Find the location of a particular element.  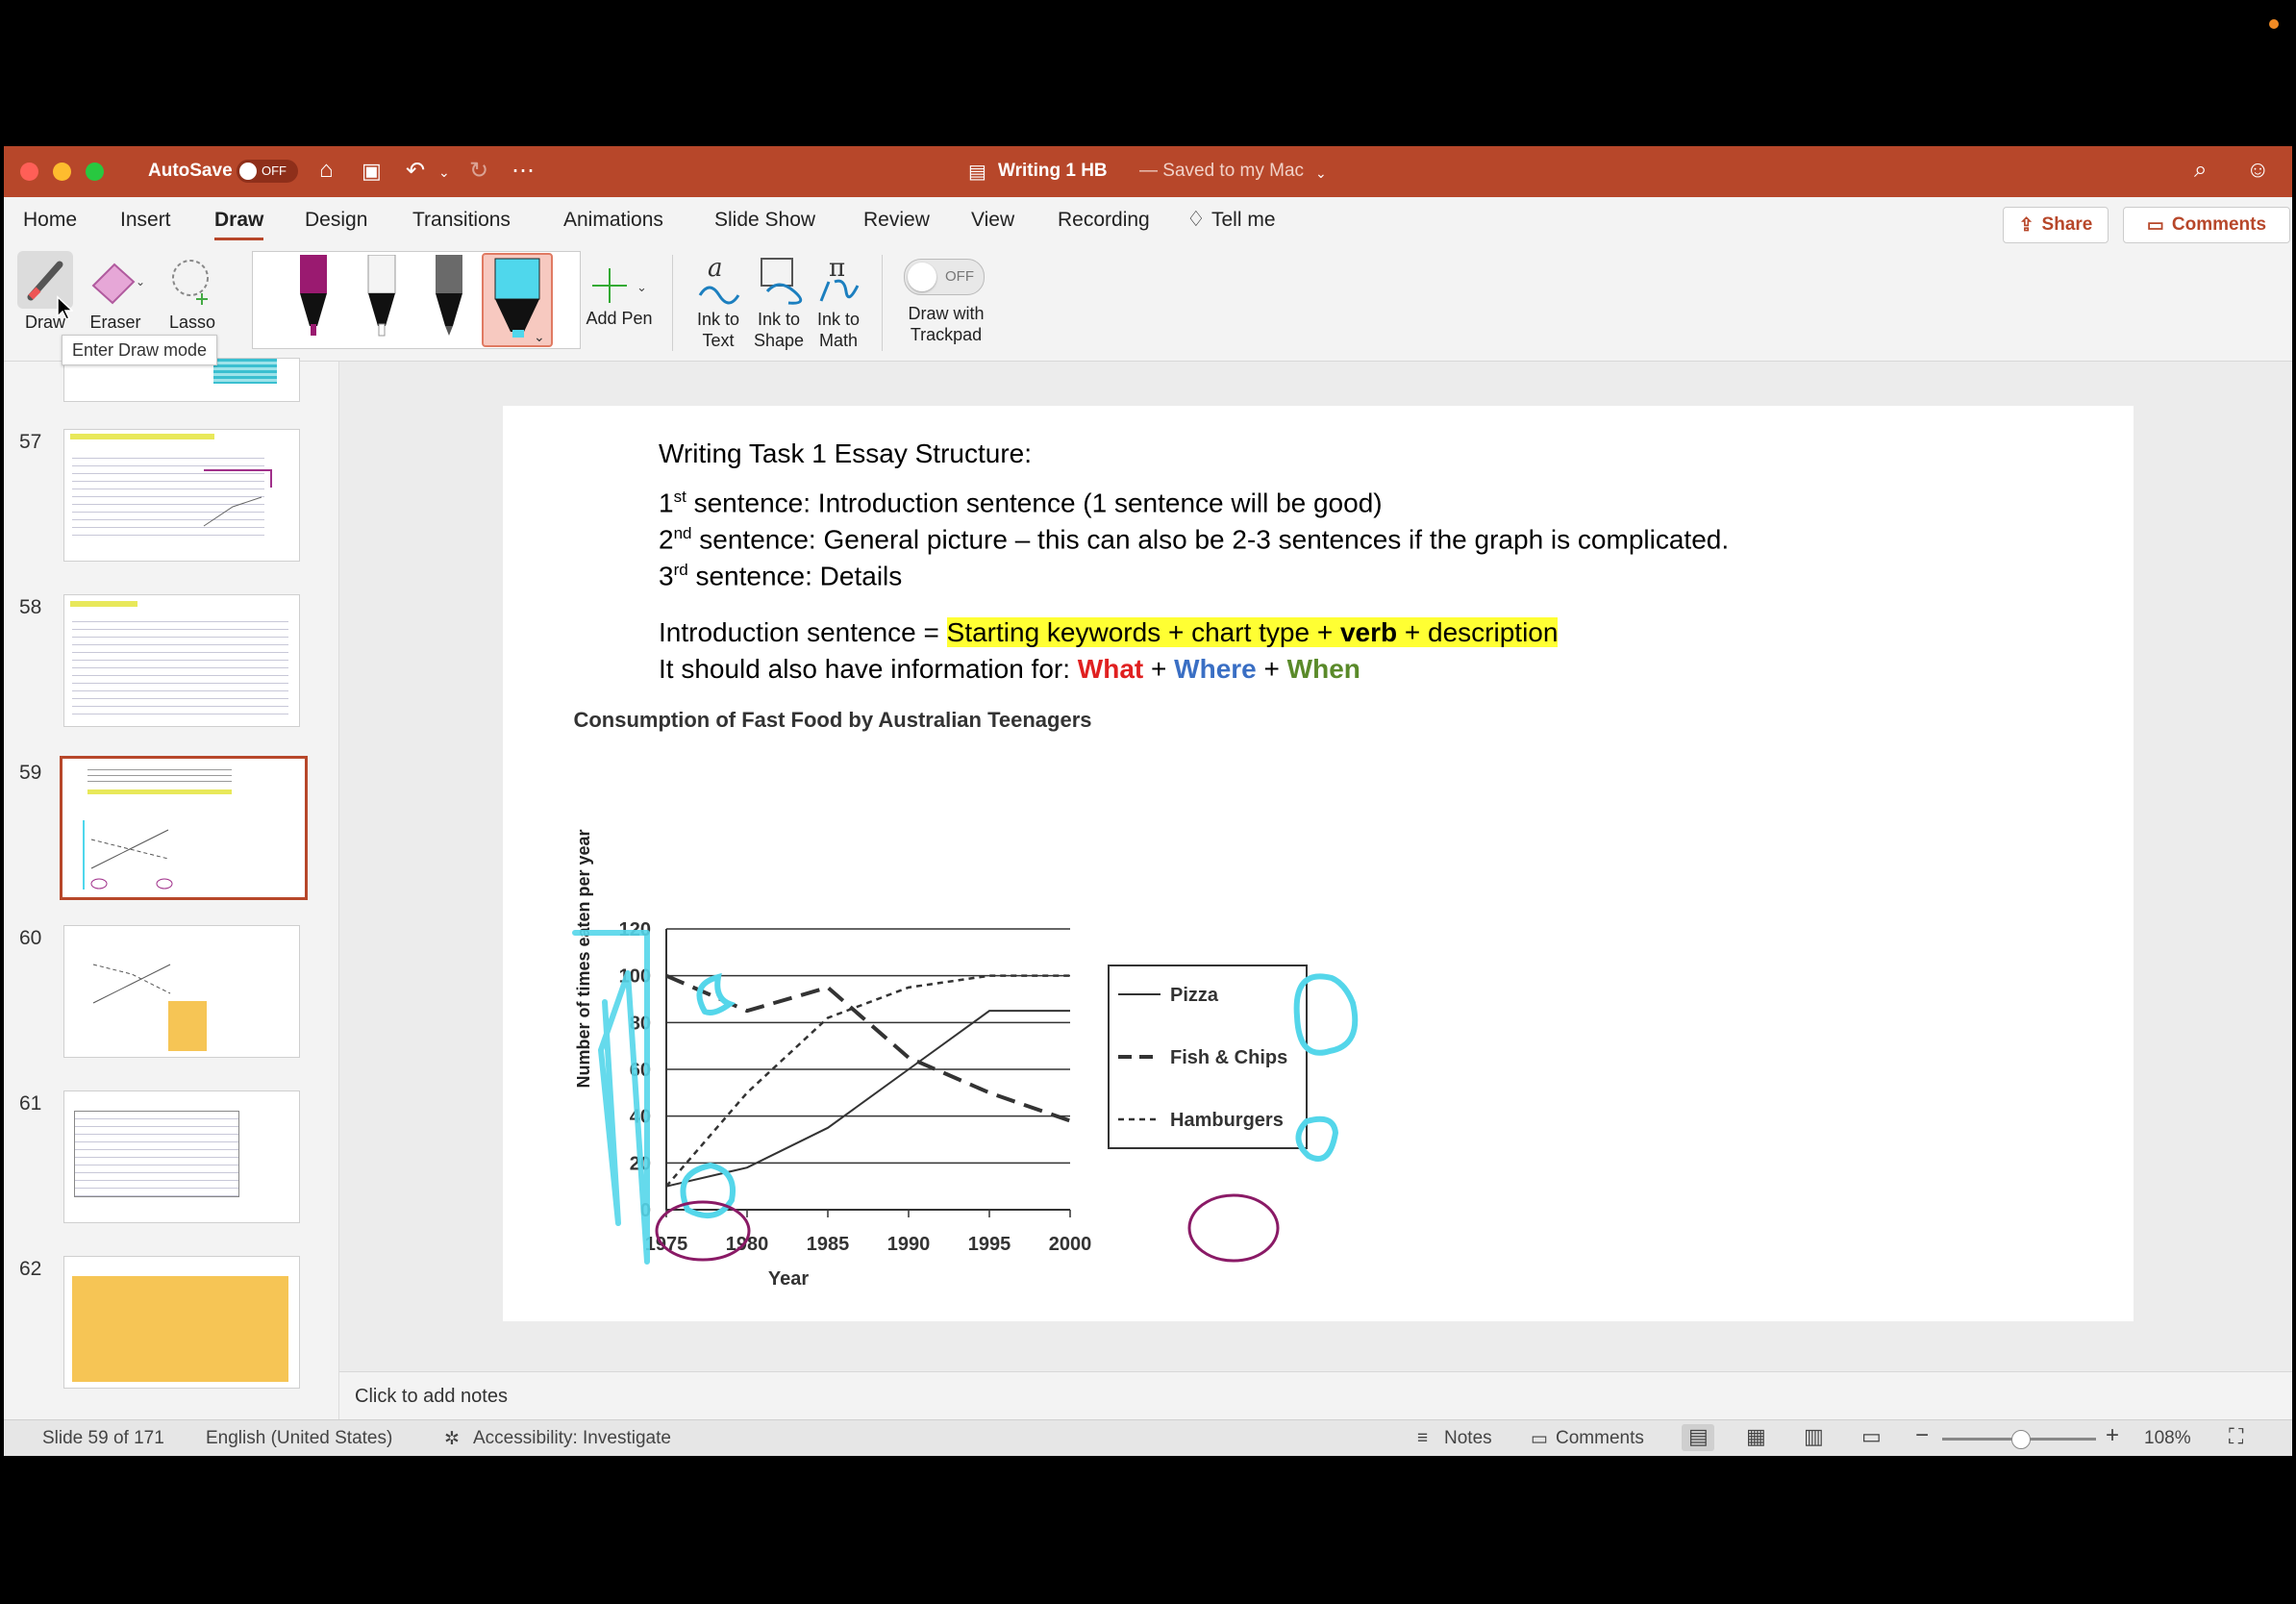

undo-icon: ↶ is located at coordinates (415, 171).